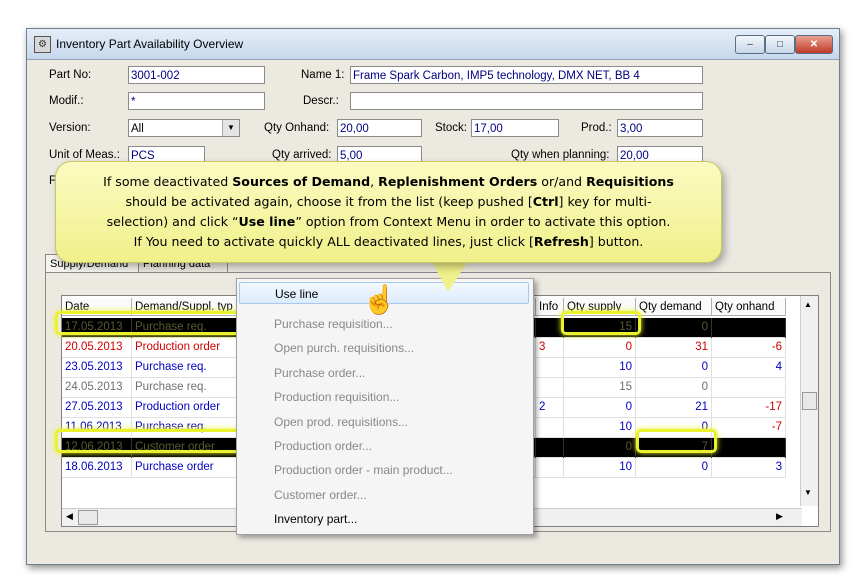 This screenshot has height=584, width=865. Describe the element at coordinates (749, 408) in the screenshot. I see `cell-onhand: -17` at that location.